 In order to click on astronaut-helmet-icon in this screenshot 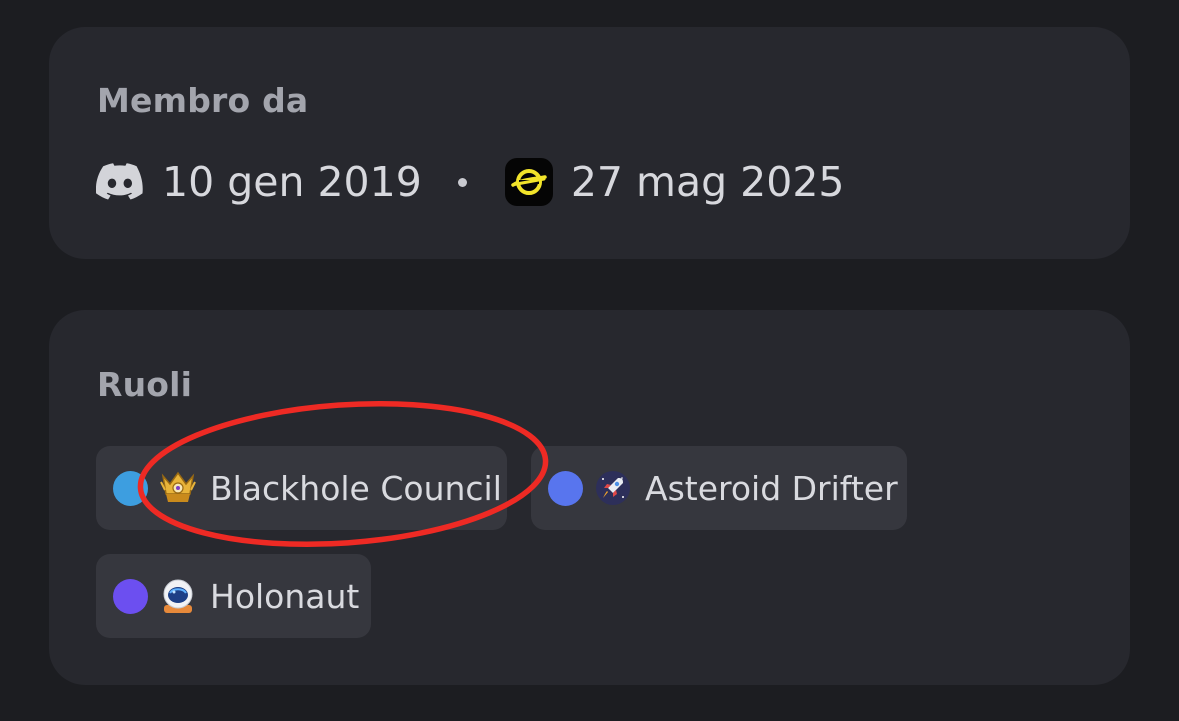, I will do `click(178, 596)`.